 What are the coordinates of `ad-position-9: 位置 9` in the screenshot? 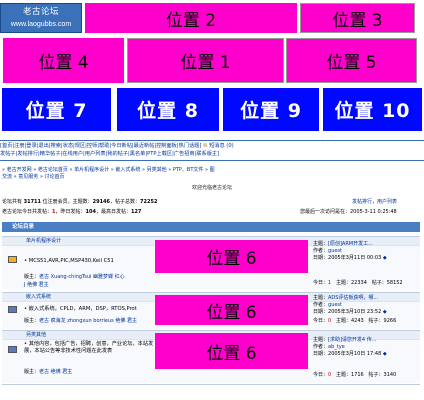 It's located at (271, 109).